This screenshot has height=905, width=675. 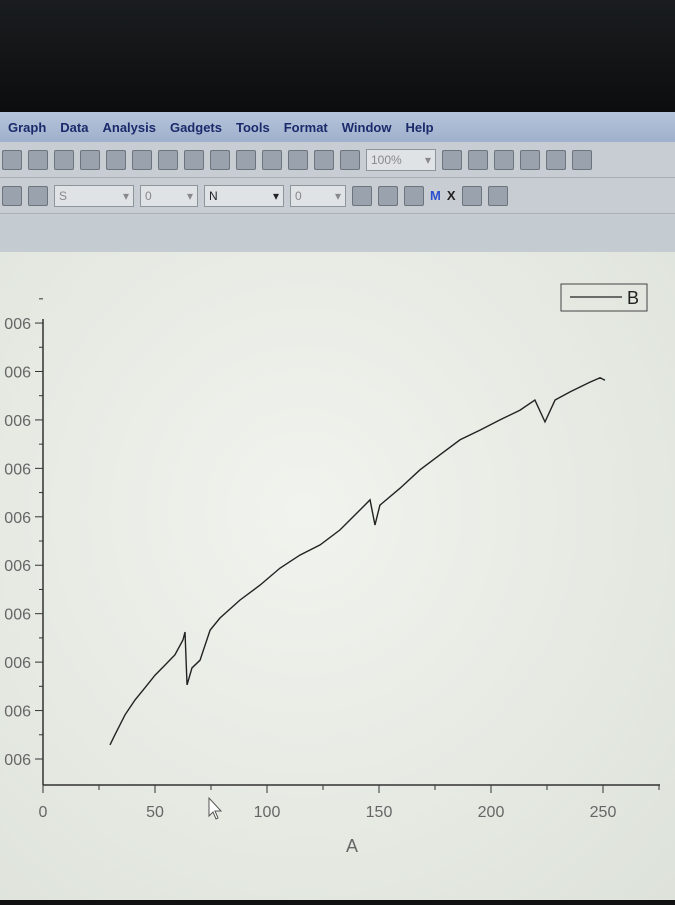 I want to click on save-template-icon, so click(x=220, y=159).